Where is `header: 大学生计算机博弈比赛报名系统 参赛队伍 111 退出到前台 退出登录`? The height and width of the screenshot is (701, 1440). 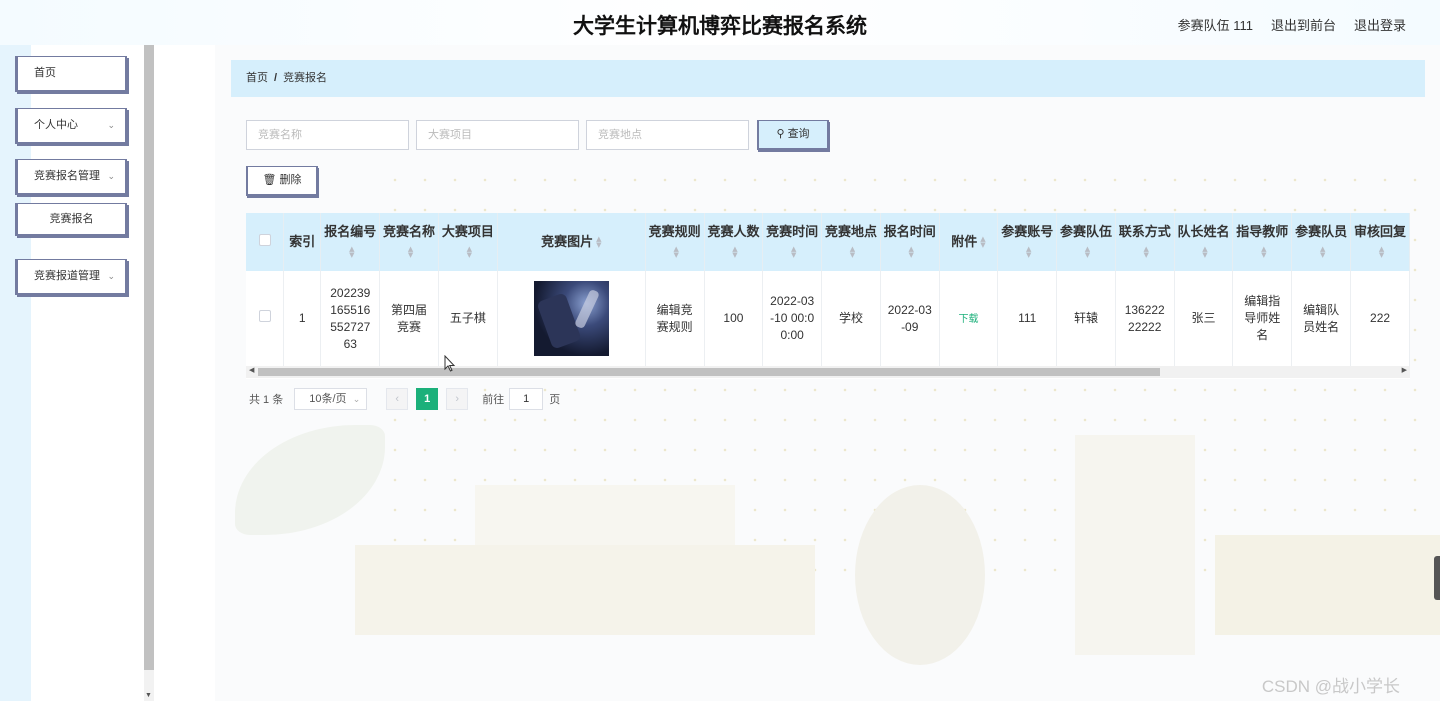 header: 大学生计算机博弈比赛报名系统 参赛队伍 111 退出到前台 退出登录 is located at coordinates (720, 22).